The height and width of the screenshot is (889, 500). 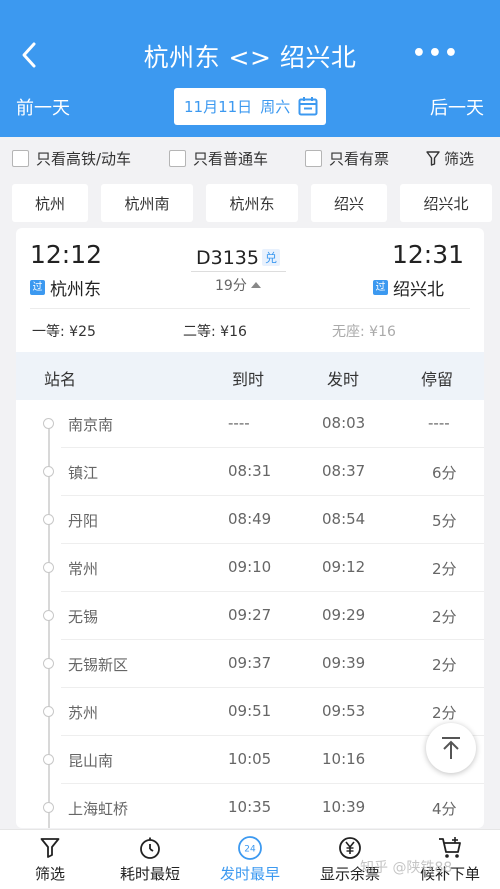 I want to click on stop-arrive: 08:31, so click(x=250, y=471).